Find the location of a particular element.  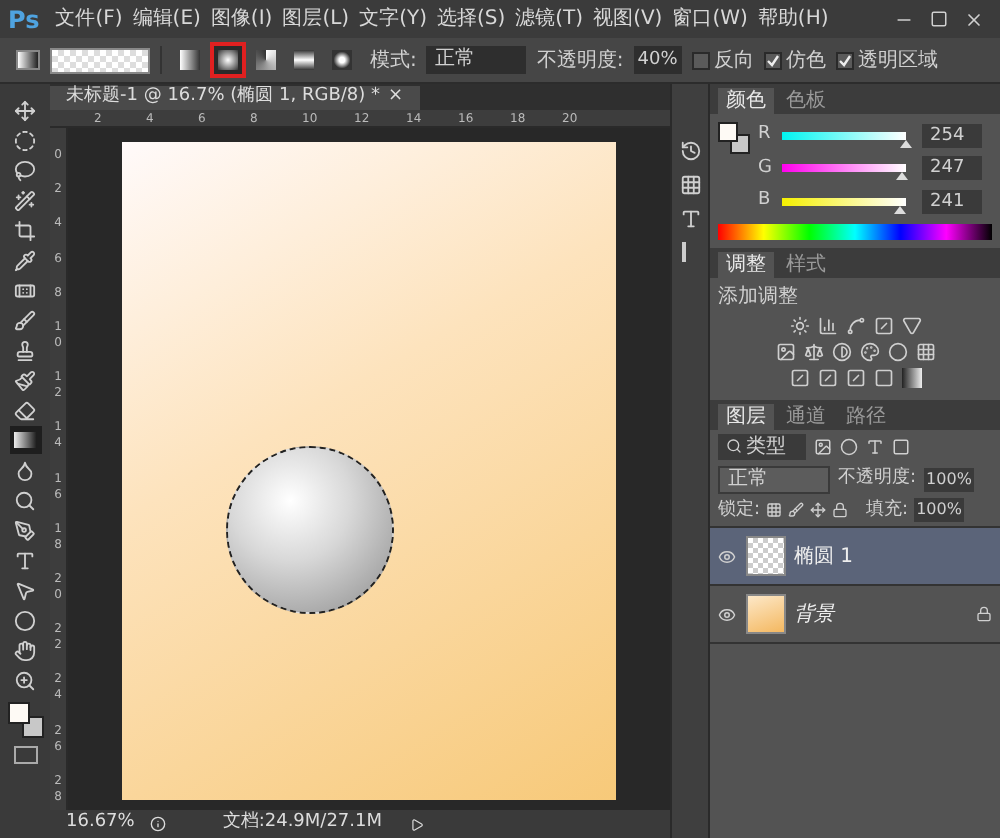

shape-filter-icon is located at coordinates (901, 446).